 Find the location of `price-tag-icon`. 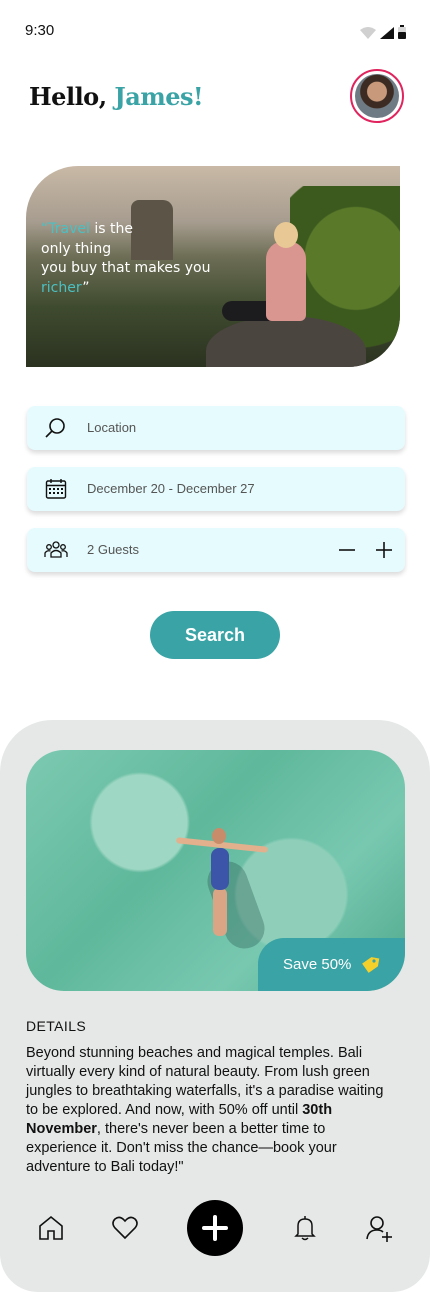

price-tag-icon is located at coordinates (371, 964).